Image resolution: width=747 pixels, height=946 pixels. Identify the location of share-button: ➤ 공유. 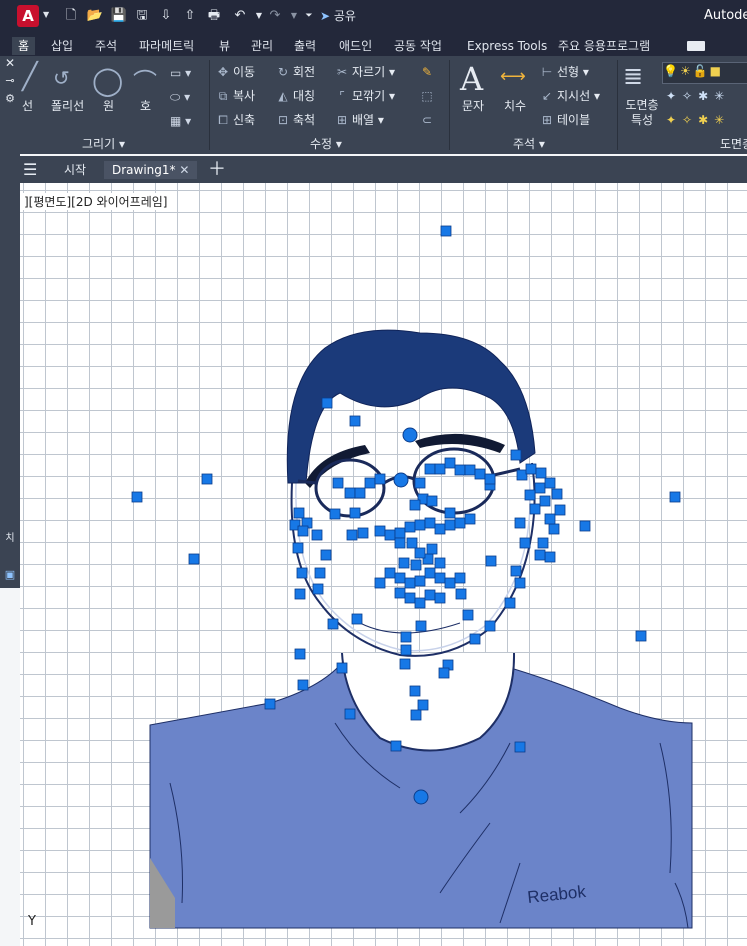
(338, 16).